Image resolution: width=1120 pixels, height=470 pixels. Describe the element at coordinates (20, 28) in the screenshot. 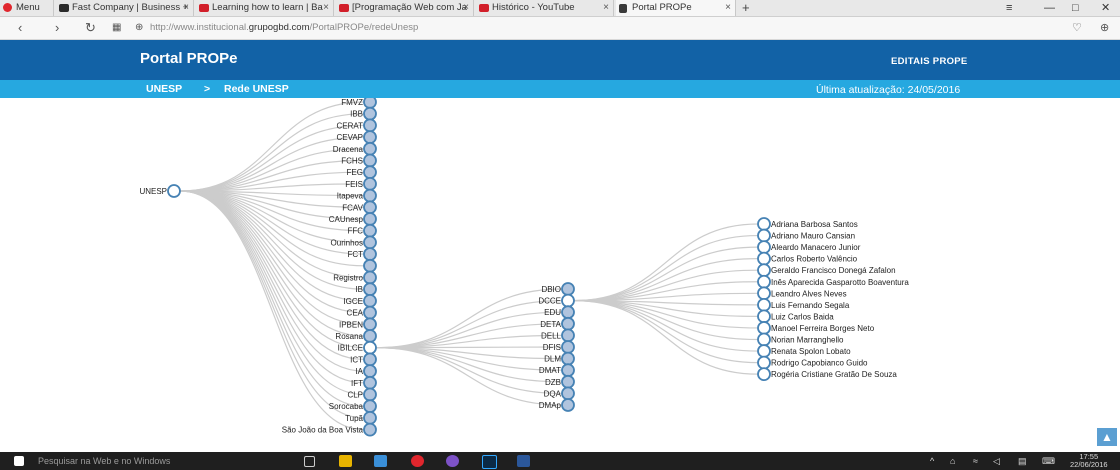

I see `back-icon: ‹` at that location.